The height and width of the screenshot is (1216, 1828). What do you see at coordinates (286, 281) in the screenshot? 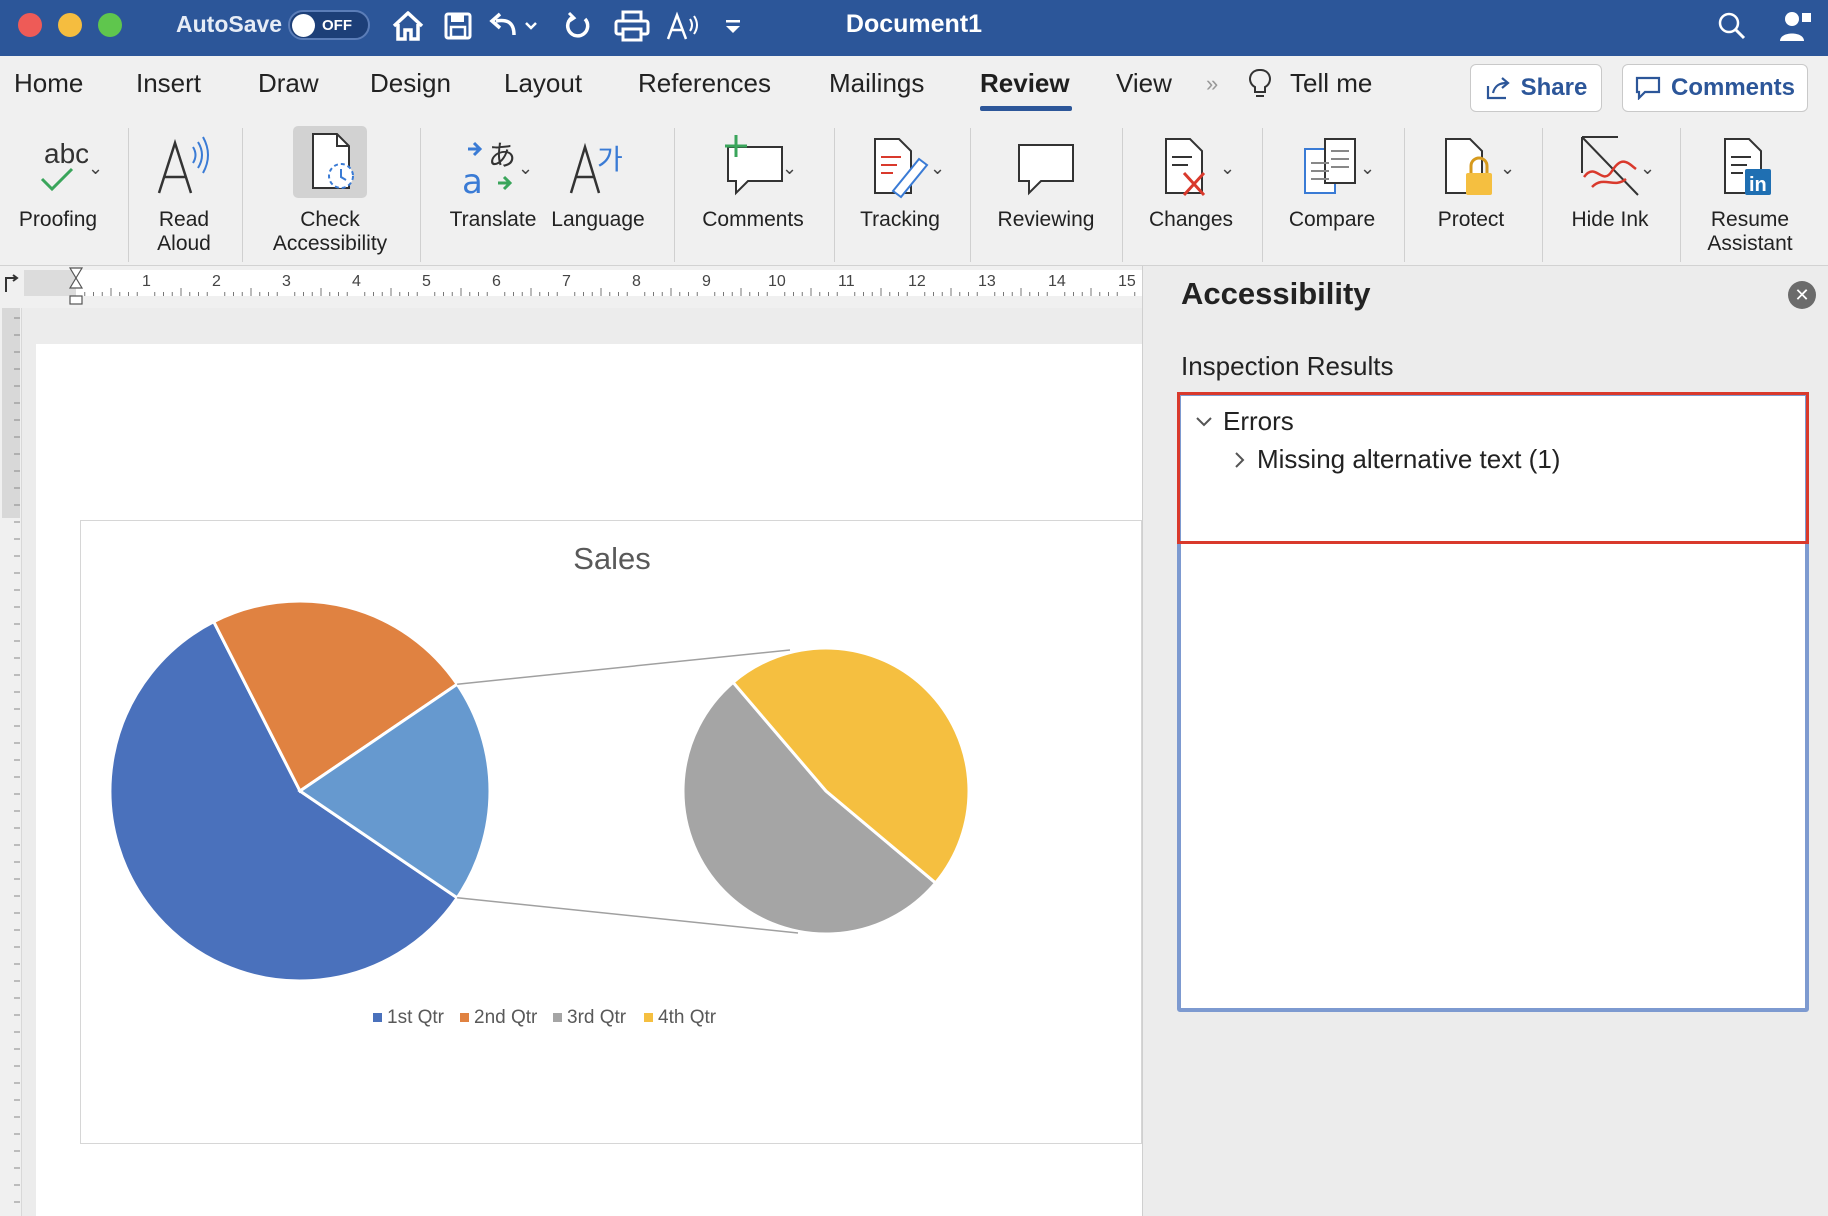
I see `ruler-number: 3` at bounding box center [286, 281].